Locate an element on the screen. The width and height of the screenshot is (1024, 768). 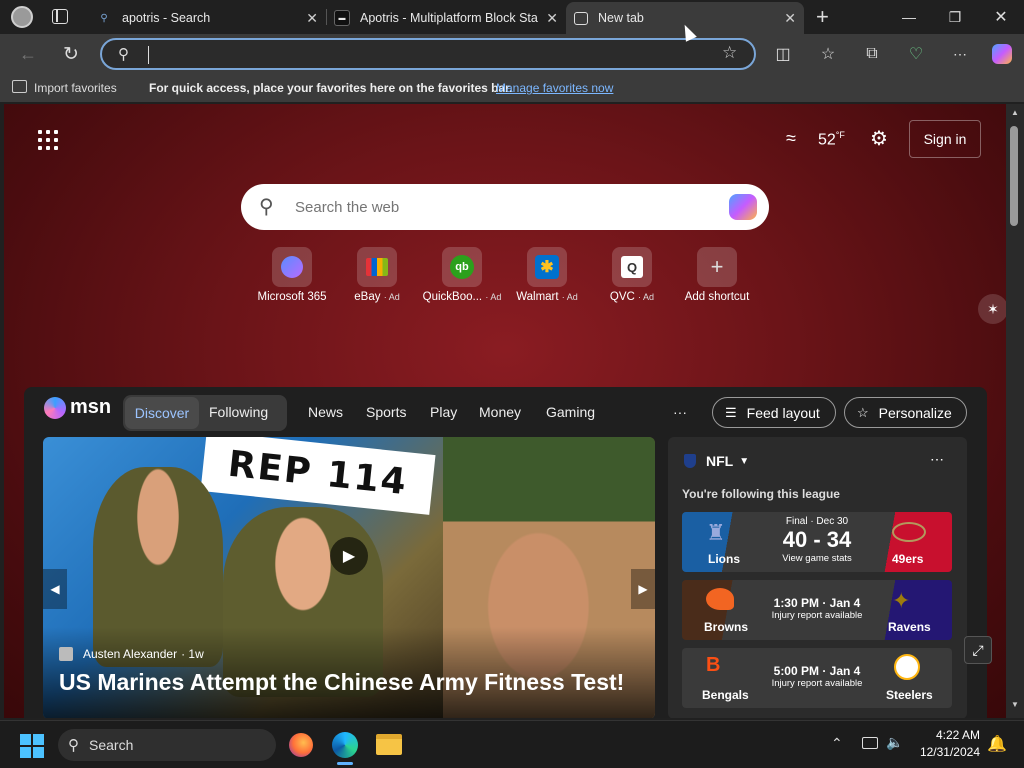
scroll-down-arrow: ▼ is located at coordinates (1015, 704).